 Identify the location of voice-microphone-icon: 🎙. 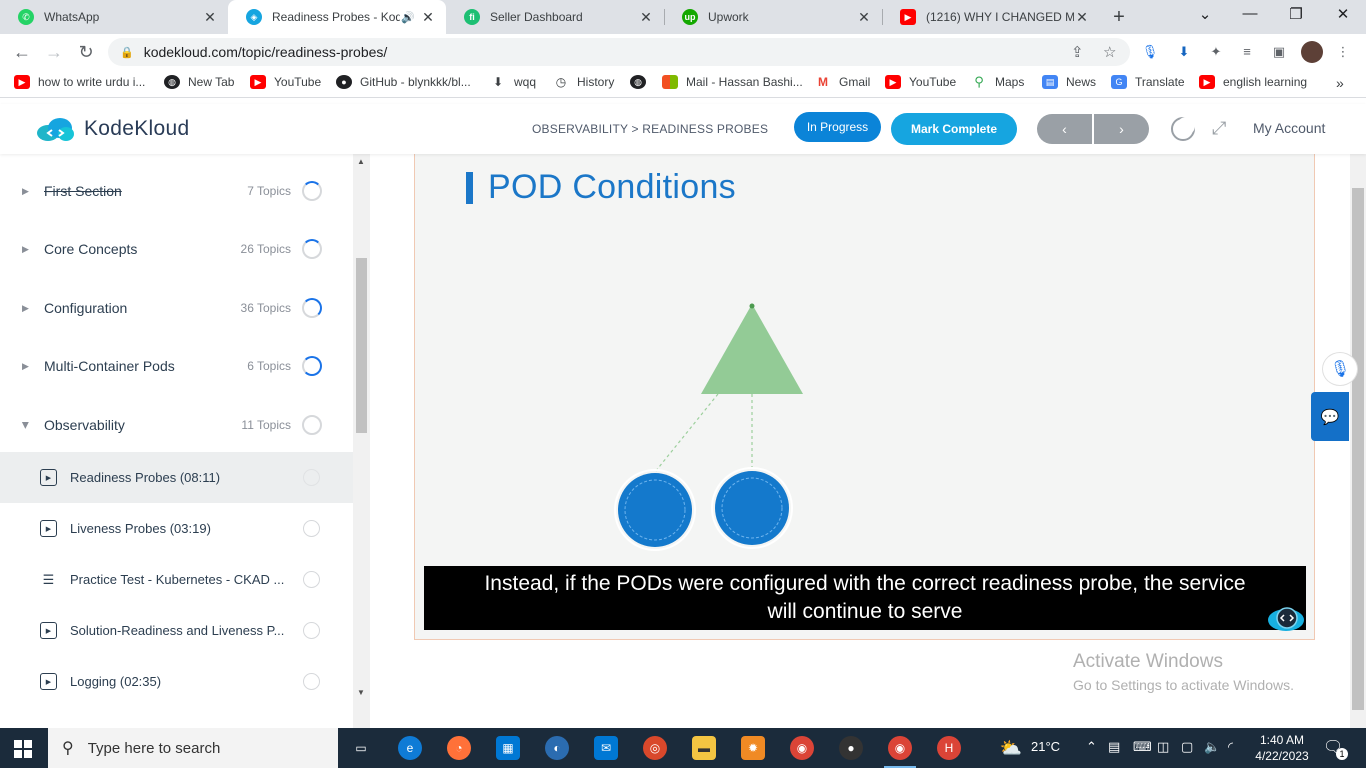
(1340, 369).